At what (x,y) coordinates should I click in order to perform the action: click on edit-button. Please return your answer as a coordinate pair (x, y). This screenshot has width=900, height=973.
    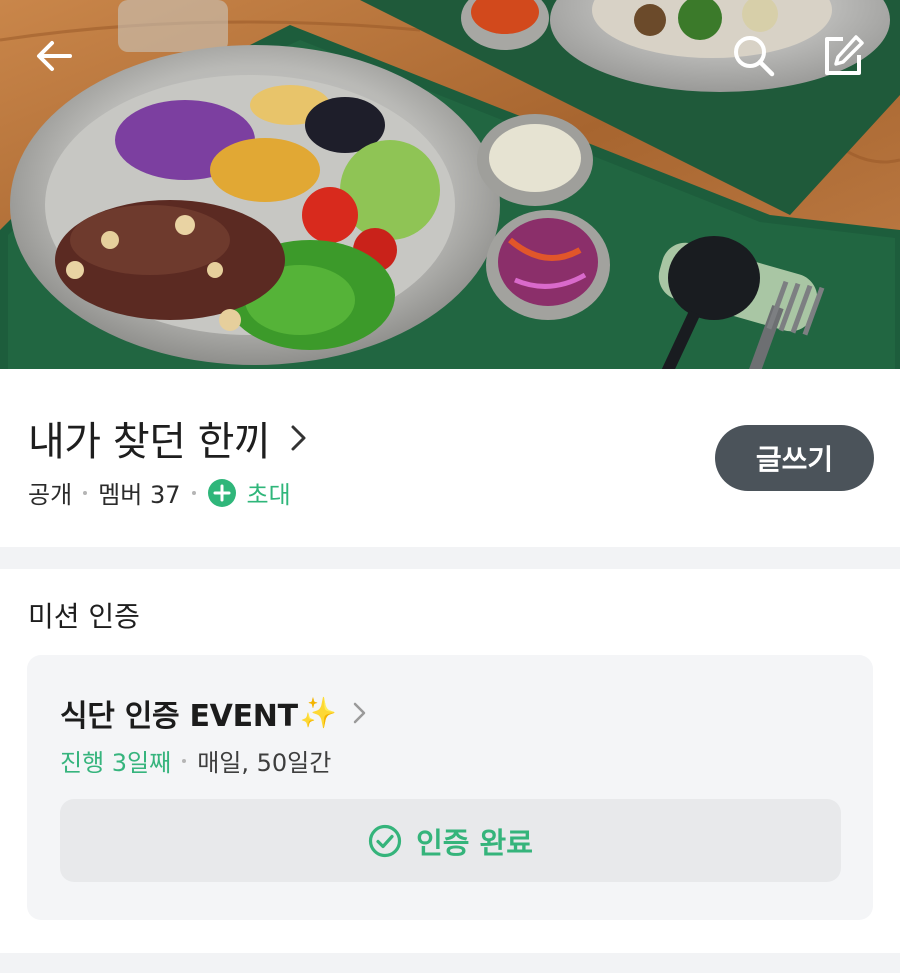
    Looking at the image, I should click on (842, 56).